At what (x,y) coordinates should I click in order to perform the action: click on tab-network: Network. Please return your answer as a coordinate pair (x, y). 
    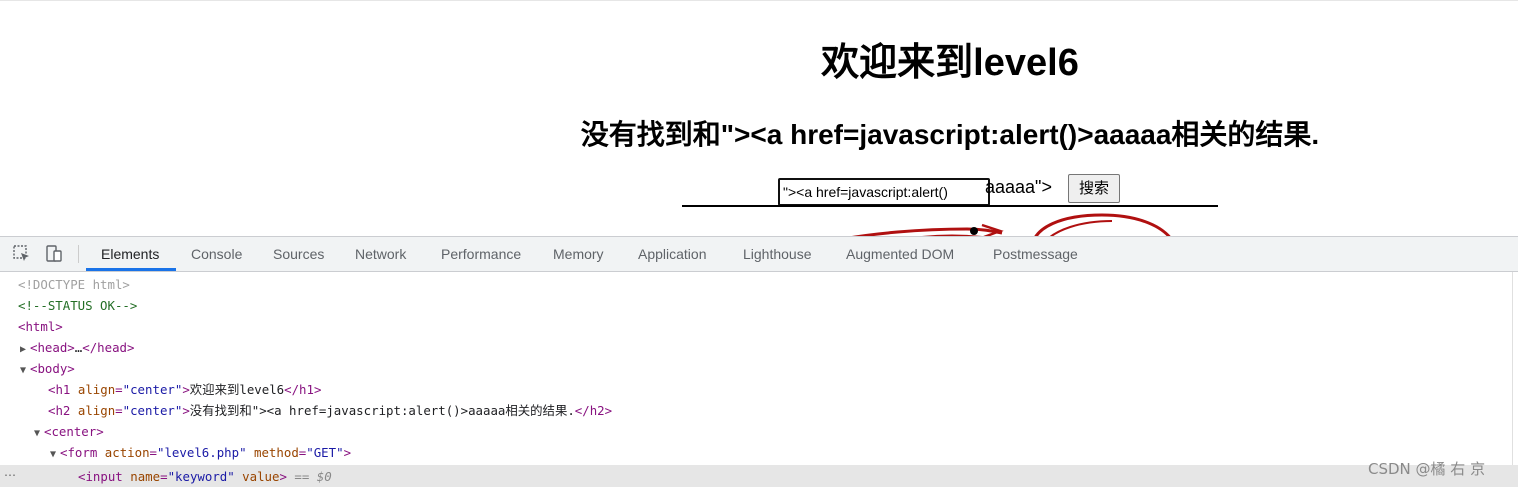
    Looking at the image, I should click on (380, 254).